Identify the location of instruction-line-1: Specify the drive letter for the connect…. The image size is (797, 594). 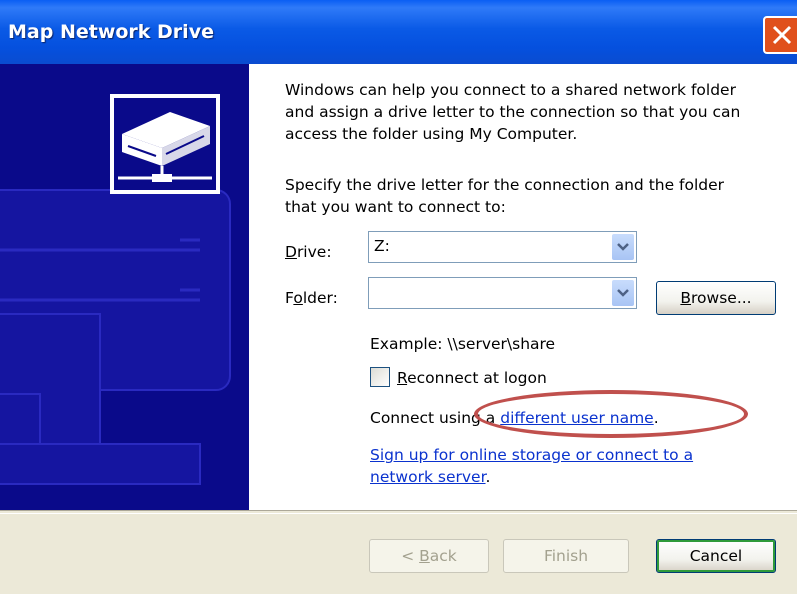
(505, 185).